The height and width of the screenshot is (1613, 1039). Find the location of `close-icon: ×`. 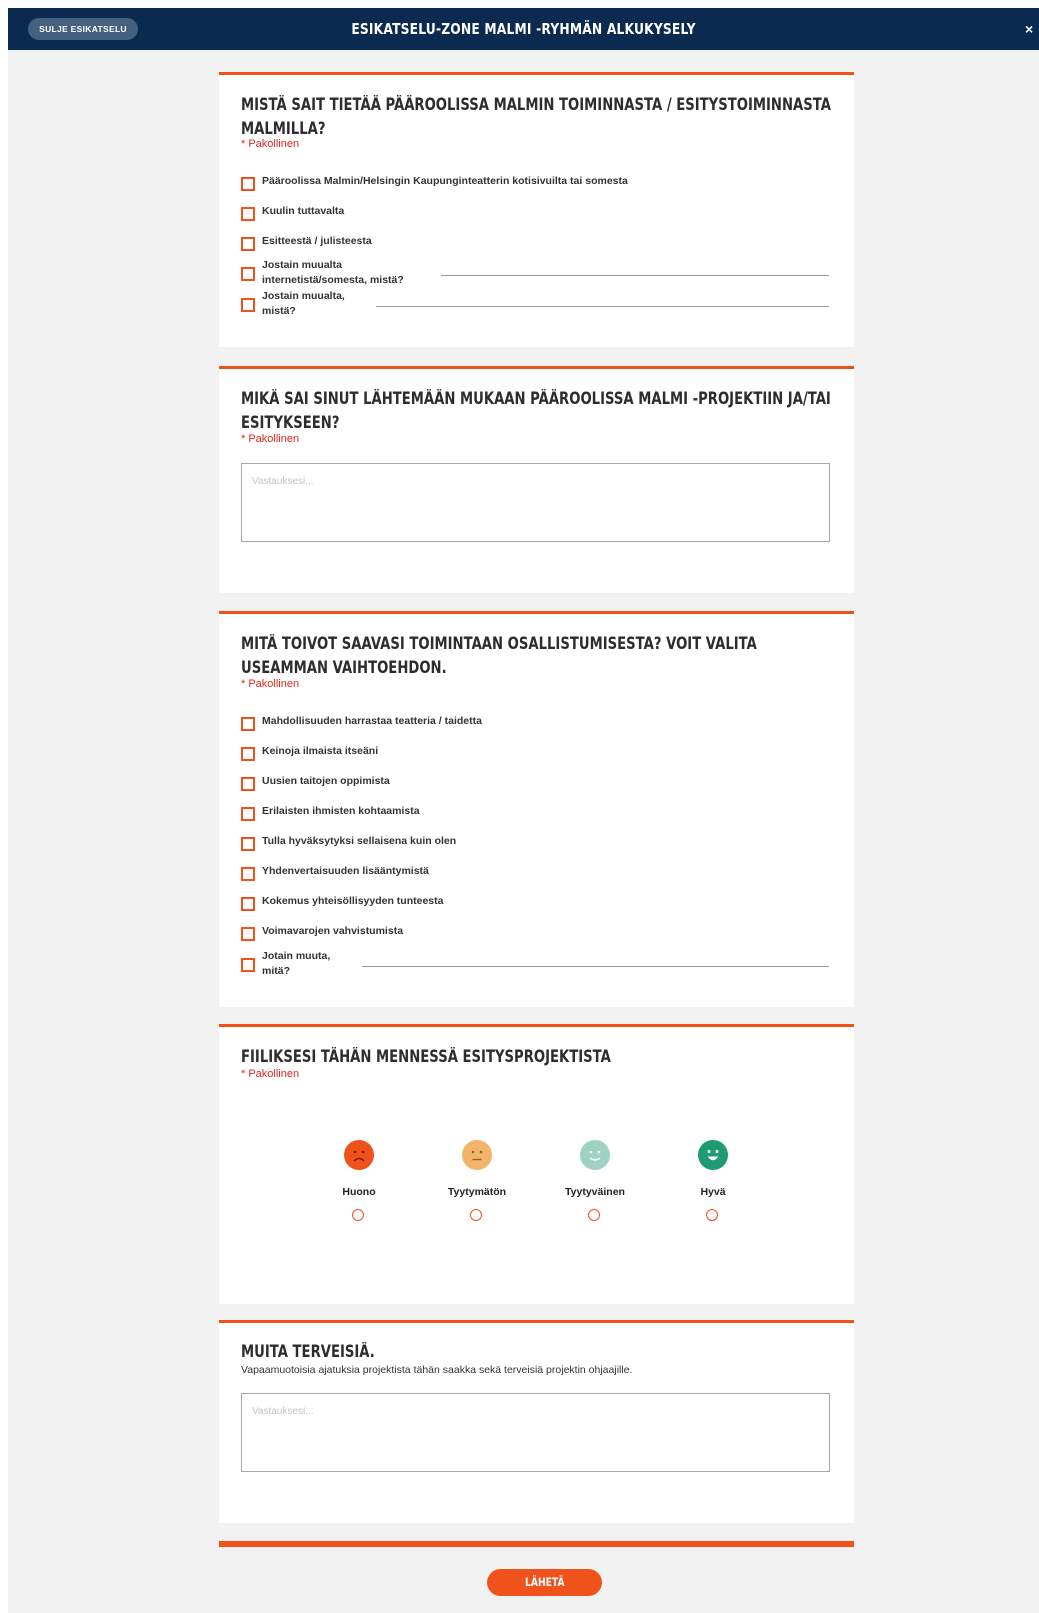

close-icon: × is located at coordinates (1032, 29).